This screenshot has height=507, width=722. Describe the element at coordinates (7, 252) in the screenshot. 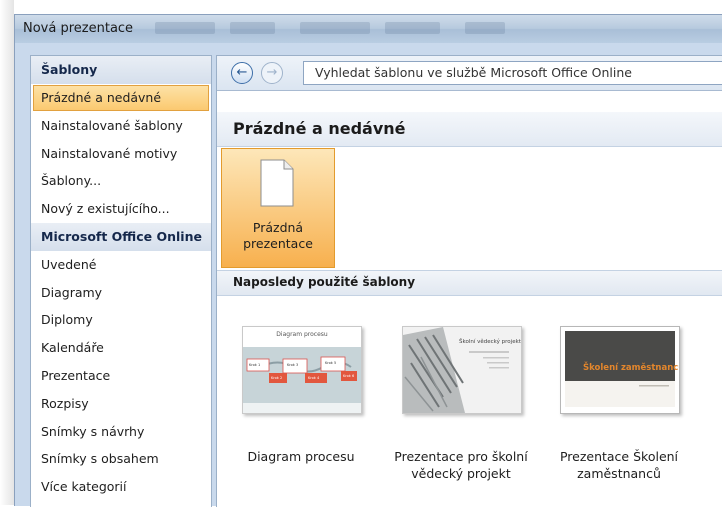

I see `background-shadow` at that location.